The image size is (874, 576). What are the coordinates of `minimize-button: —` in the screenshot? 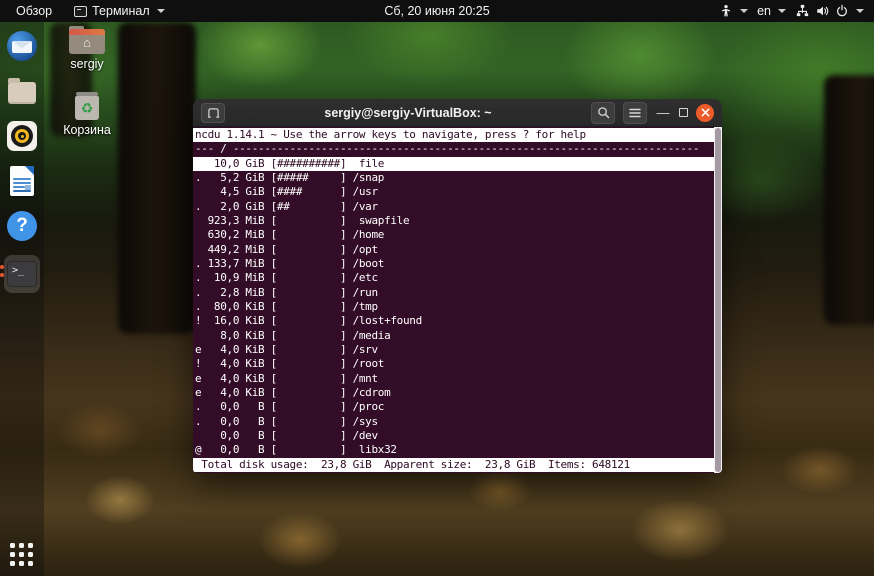 It's located at (663, 112).